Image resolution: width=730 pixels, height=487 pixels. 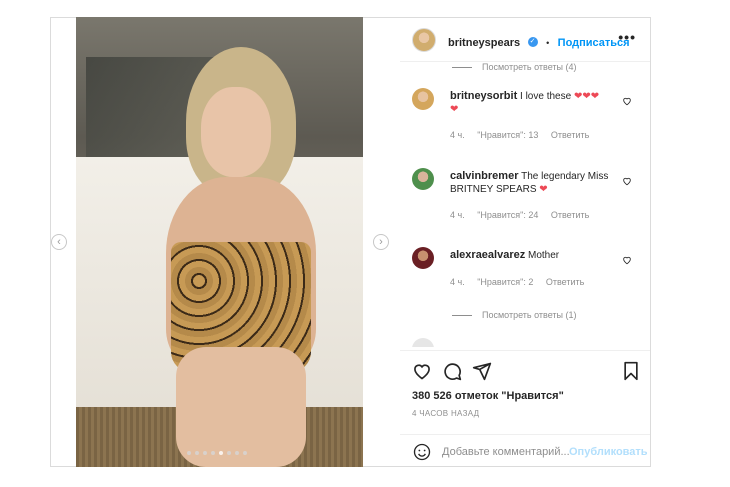 What do you see at coordinates (446, 413) in the screenshot?
I see `post-time: 4 ЧАСОВ НАЗАД` at bounding box center [446, 413].